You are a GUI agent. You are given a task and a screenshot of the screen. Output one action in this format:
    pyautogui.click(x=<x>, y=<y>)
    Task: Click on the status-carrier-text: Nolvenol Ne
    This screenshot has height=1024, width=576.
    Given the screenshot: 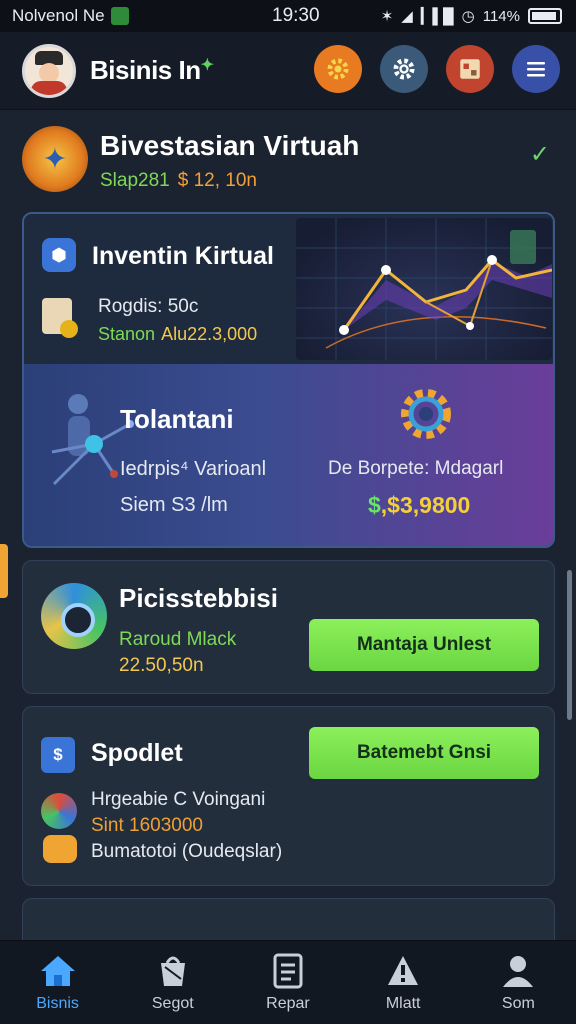 What is the action you would take?
    pyautogui.click(x=58, y=15)
    